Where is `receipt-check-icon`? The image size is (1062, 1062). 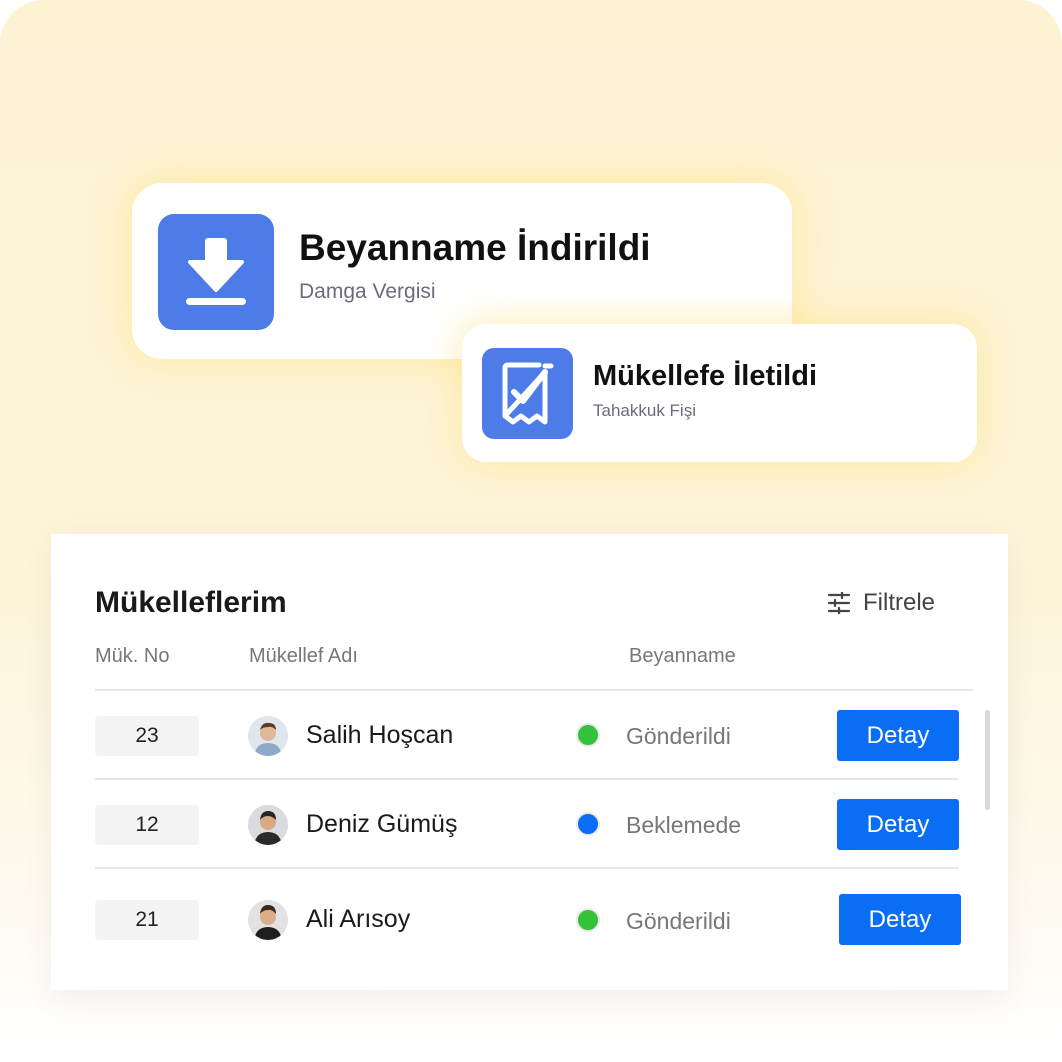 receipt-check-icon is located at coordinates (527, 393).